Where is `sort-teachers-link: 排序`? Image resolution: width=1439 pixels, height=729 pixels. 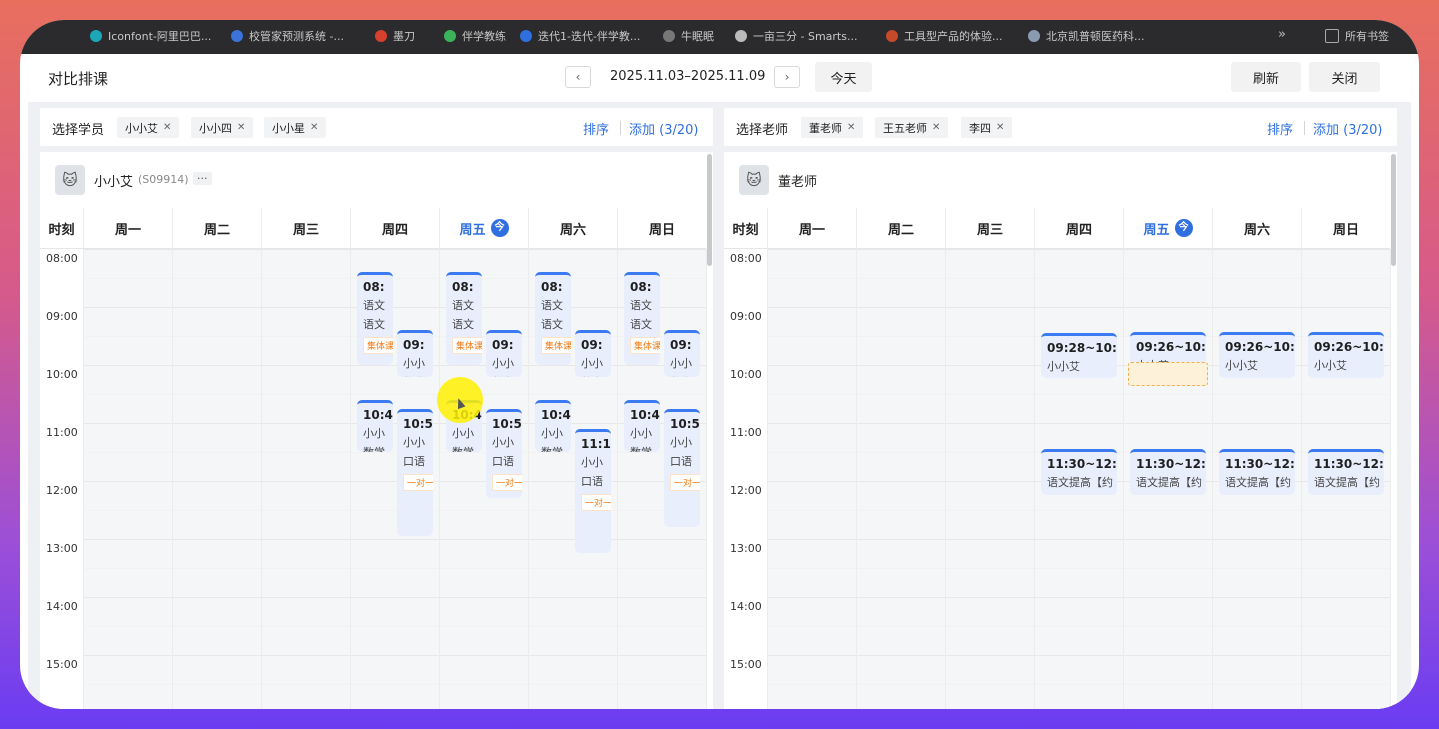
sort-teachers-link: 排序 is located at coordinates (1280, 128).